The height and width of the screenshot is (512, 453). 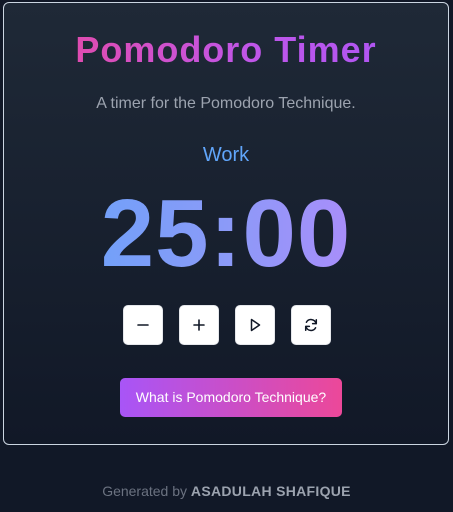 I want to click on minus-icon, so click(x=143, y=325).